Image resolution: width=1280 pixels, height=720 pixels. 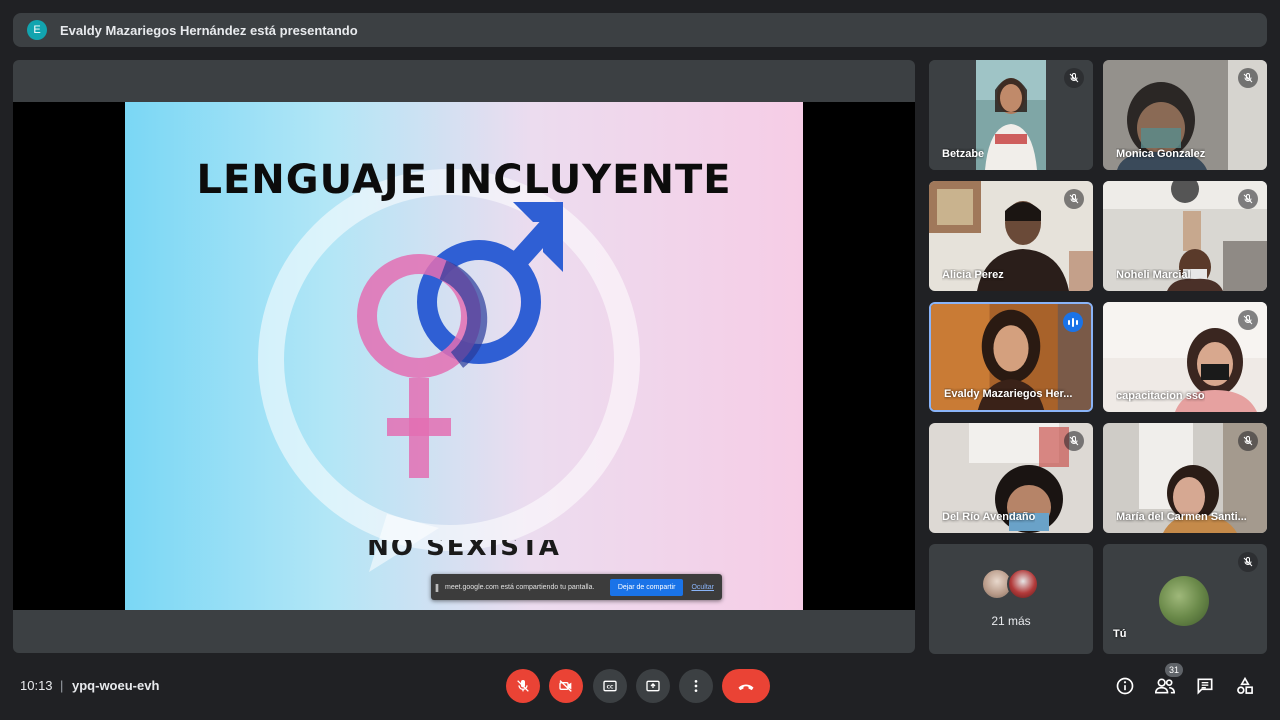 I want to click on self-tile: Tú, so click(x=1185, y=599).